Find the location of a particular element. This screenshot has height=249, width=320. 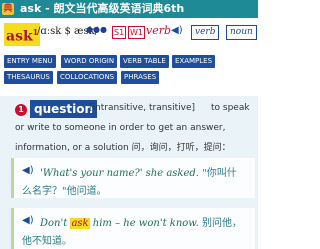

thesaurus-button: THESAURUS is located at coordinates (28, 77).